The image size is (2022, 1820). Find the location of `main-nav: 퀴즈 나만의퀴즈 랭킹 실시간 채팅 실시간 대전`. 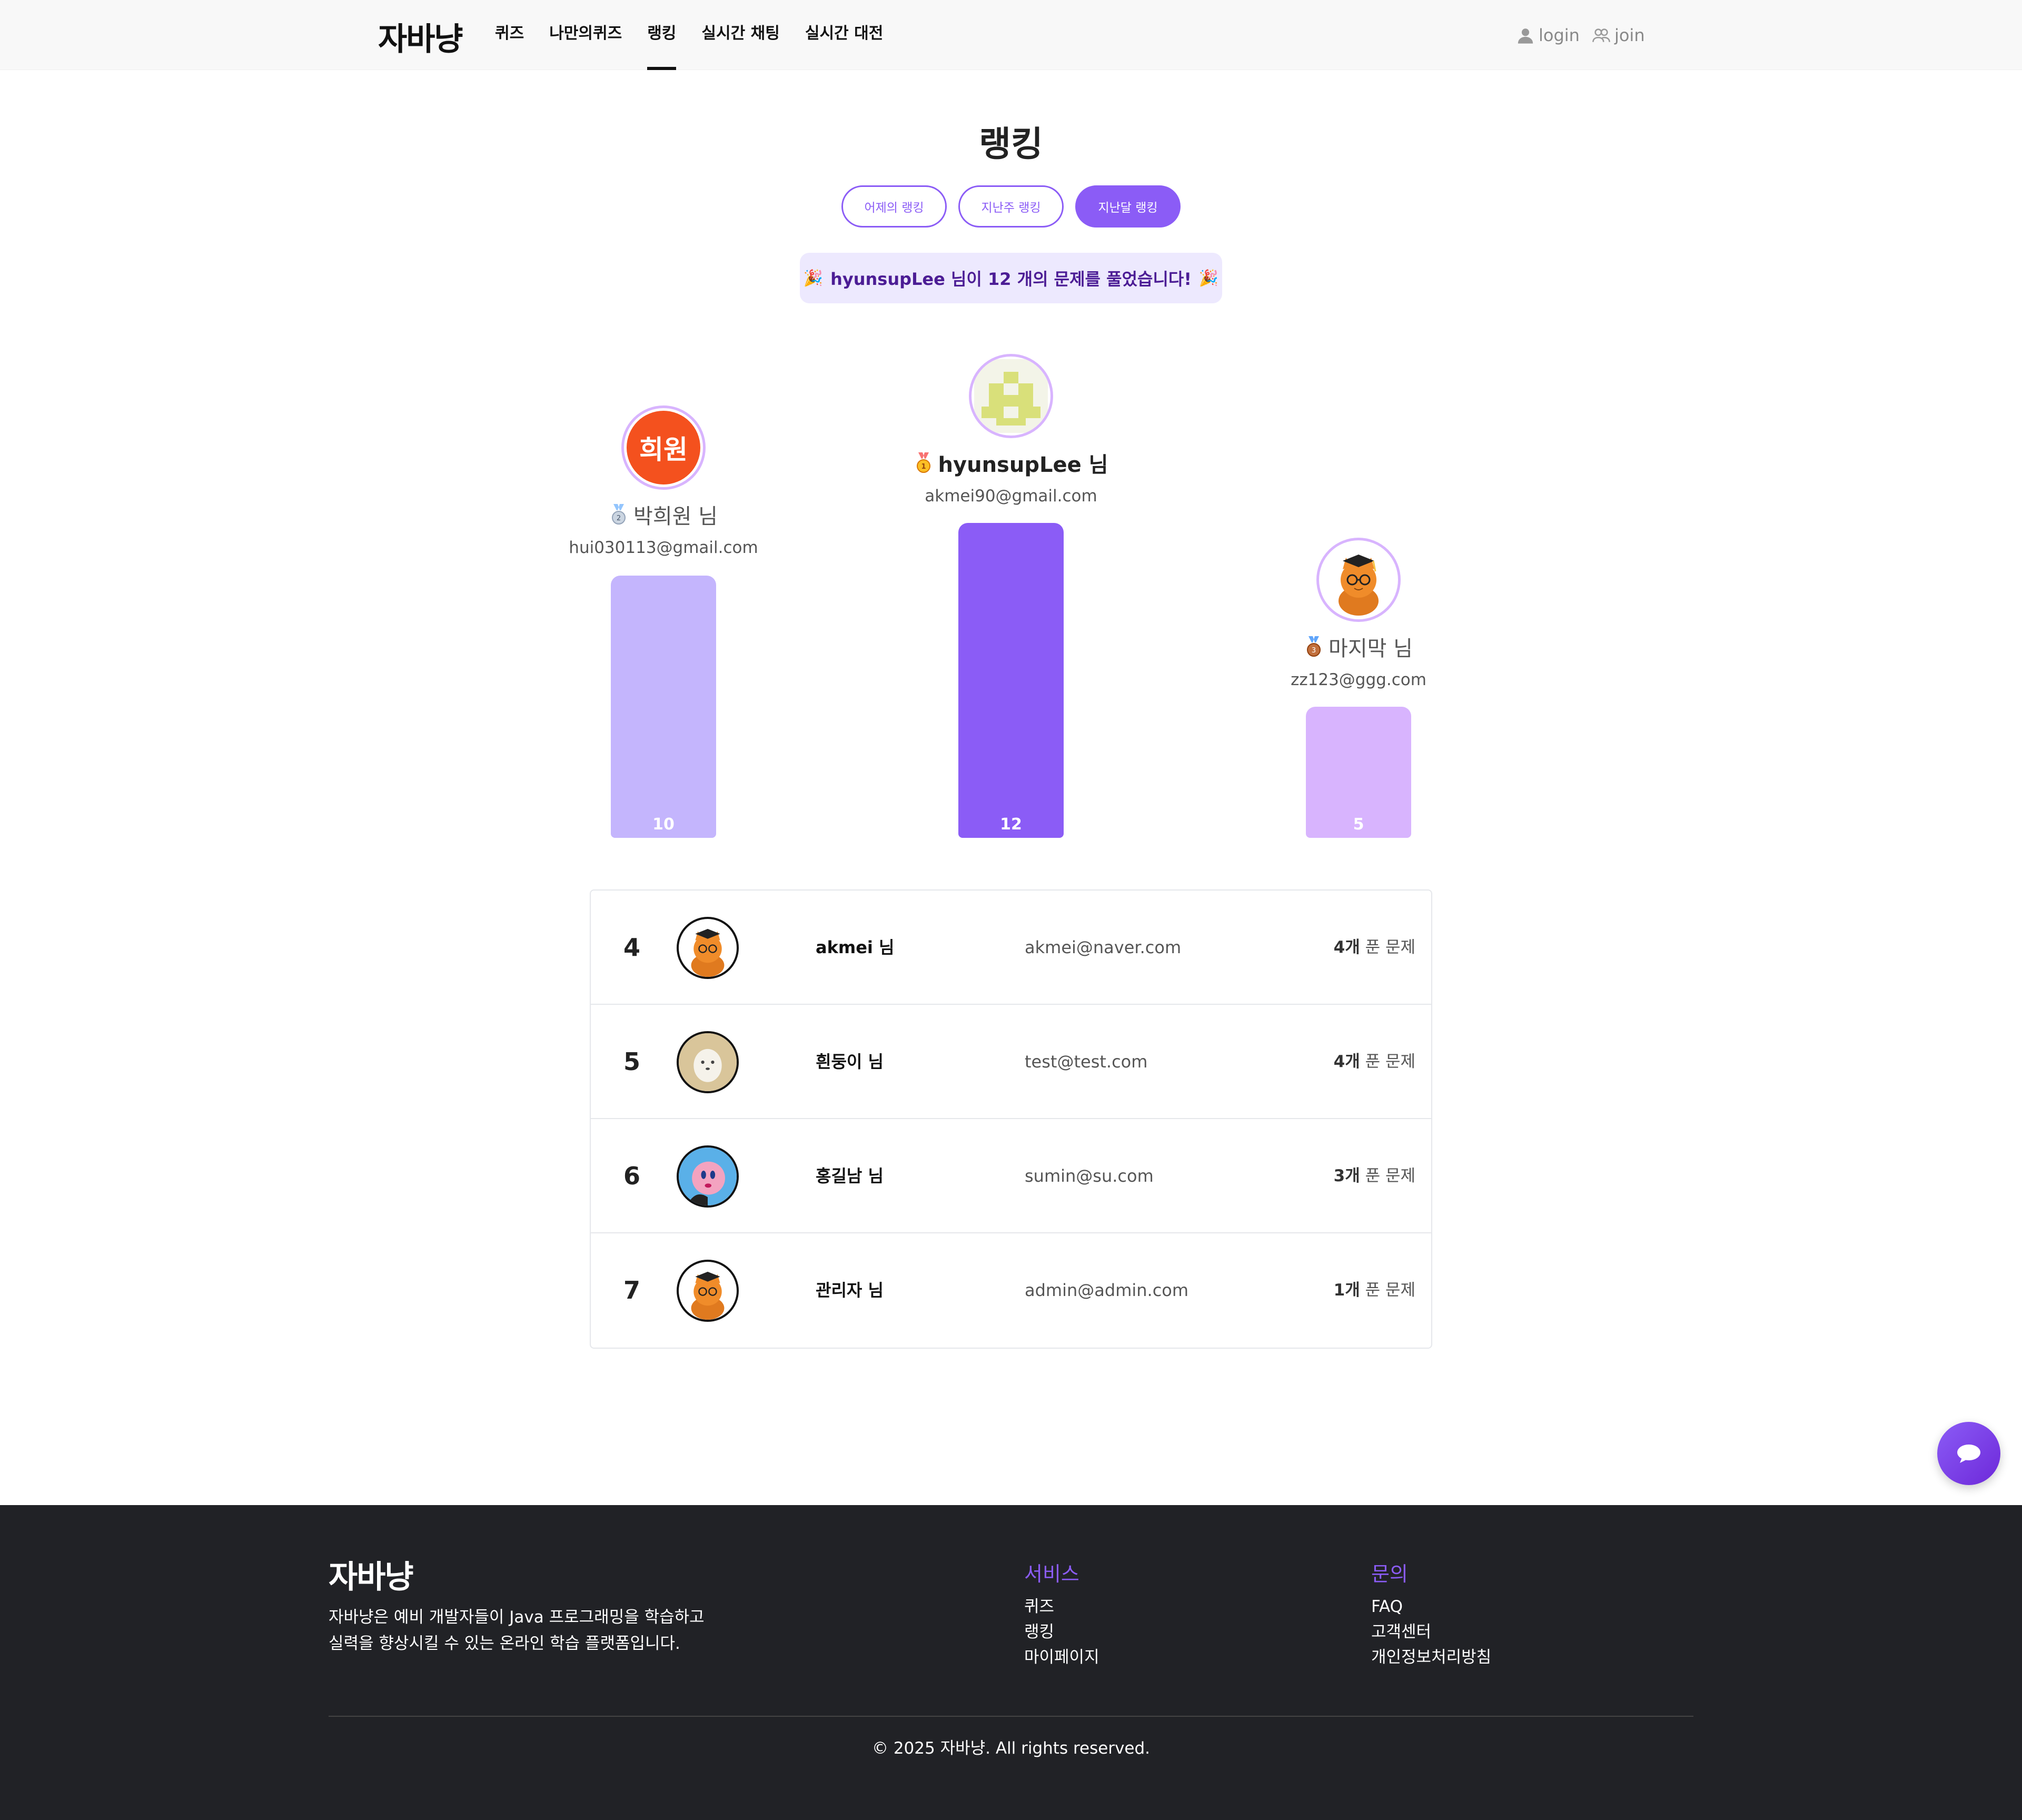

main-nav: 퀴즈 나만의퀴즈 랭킹 실시간 채팅 실시간 대전 is located at coordinates (689, 35).